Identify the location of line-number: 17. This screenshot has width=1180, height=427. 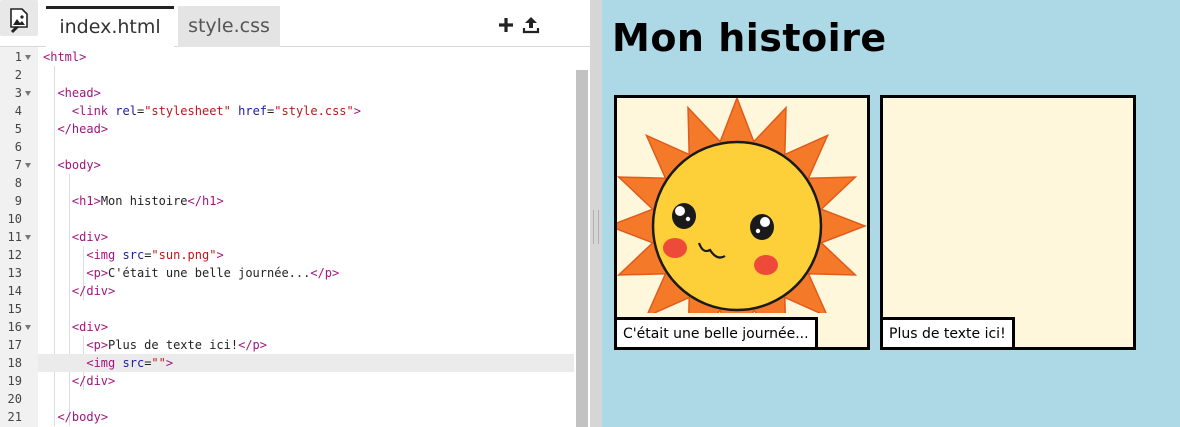
(14, 345).